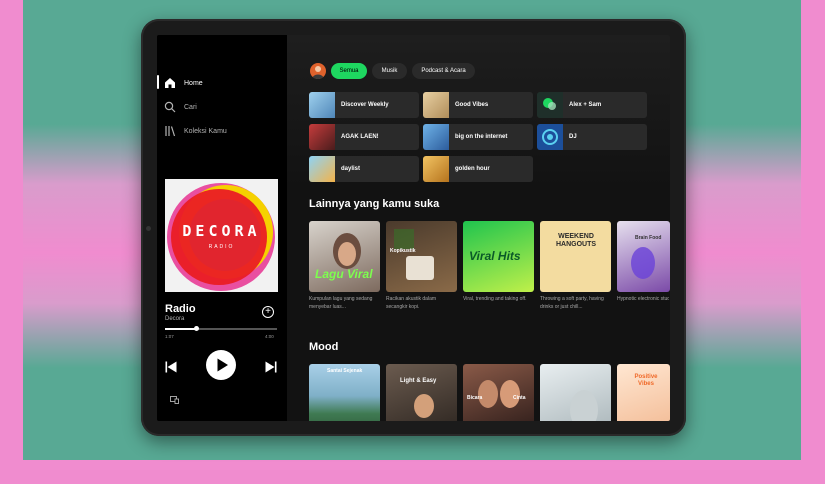 Image resolution: width=825 pixels, height=484 pixels. I want to click on filter-podcasts: Podcast & Acara, so click(443, 71).